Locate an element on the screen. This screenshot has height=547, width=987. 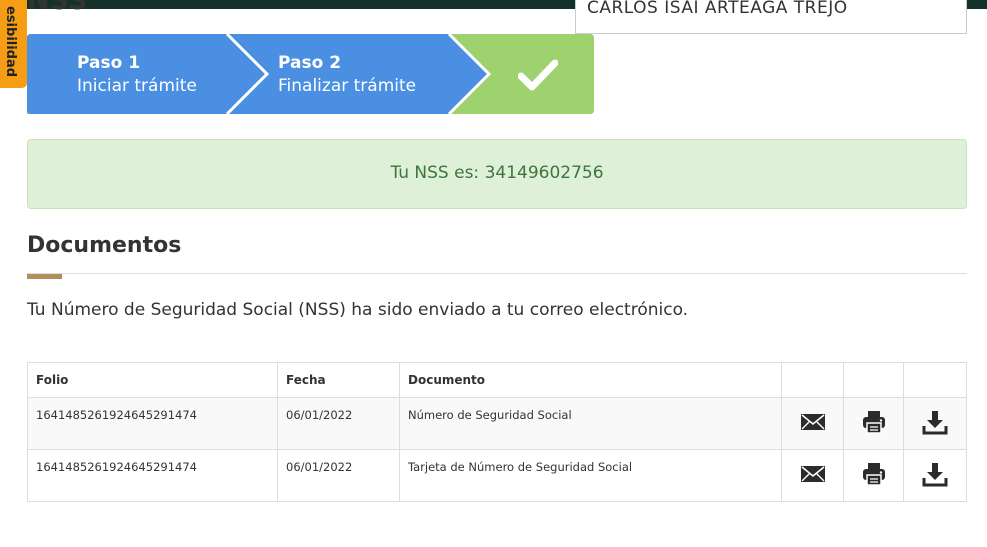
column-folio: Folio is located at coordinates (152, 380).